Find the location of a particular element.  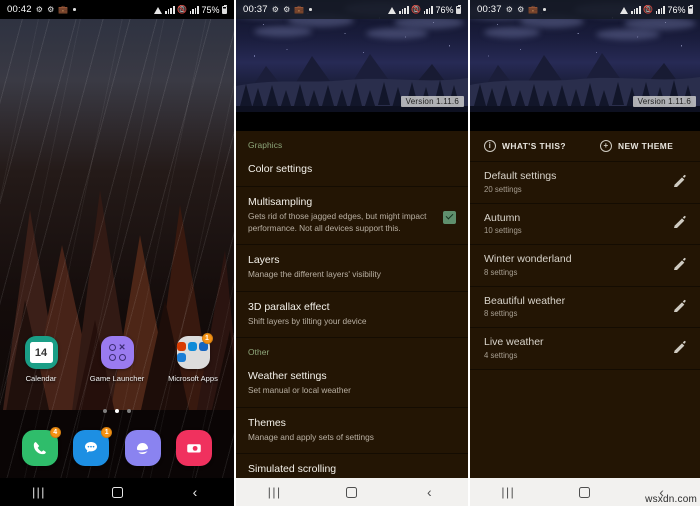

theme-row-winter-wonderland: Winter wonderland 8 settings is located at coordinates (585, 266).